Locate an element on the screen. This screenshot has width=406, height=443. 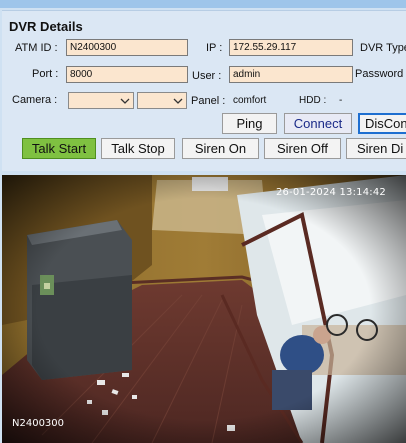
port-label: Port : is located at coordinates (45, 74).